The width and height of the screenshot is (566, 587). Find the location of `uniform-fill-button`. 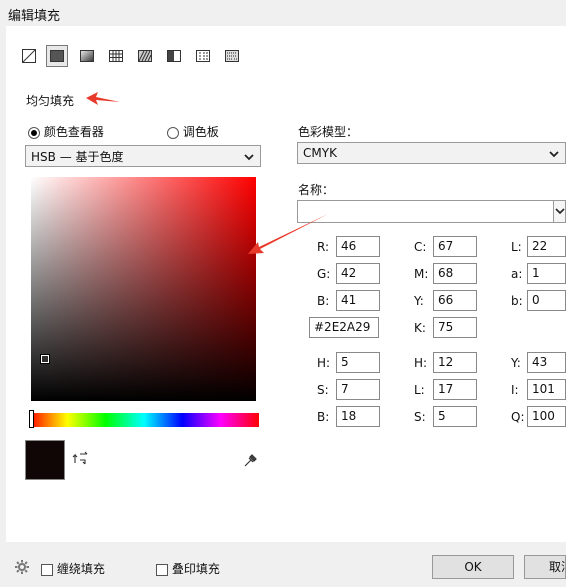

uniform-fill-button is located at coordinates (57, 56).